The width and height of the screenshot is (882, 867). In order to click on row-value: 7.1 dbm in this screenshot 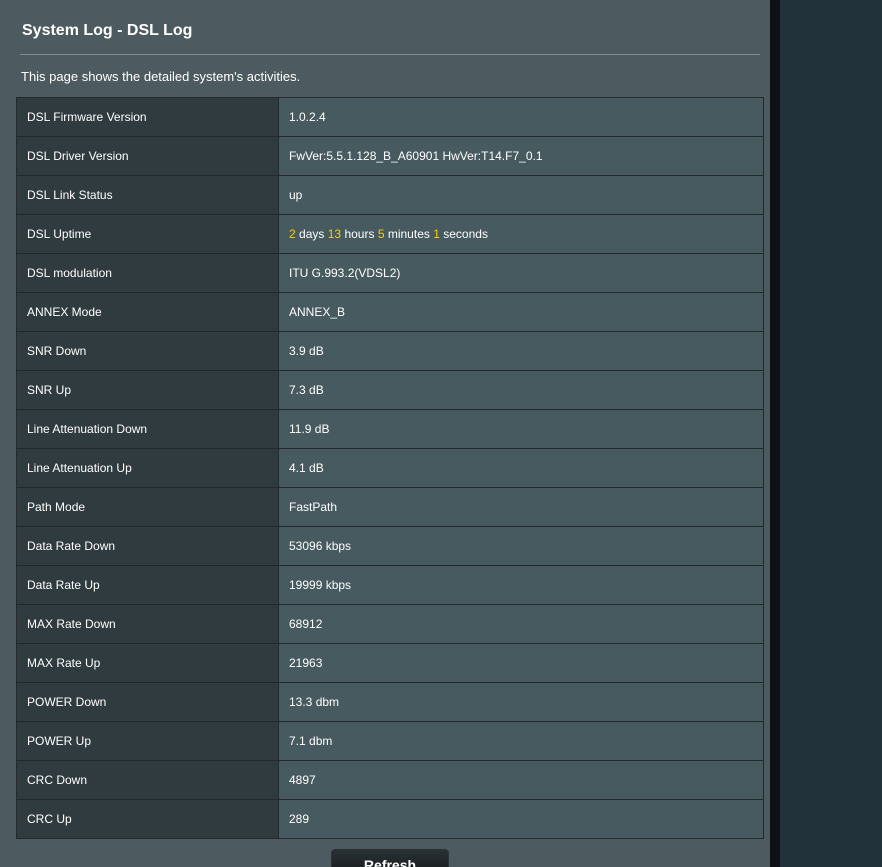, I will do `click(521, 741)`.